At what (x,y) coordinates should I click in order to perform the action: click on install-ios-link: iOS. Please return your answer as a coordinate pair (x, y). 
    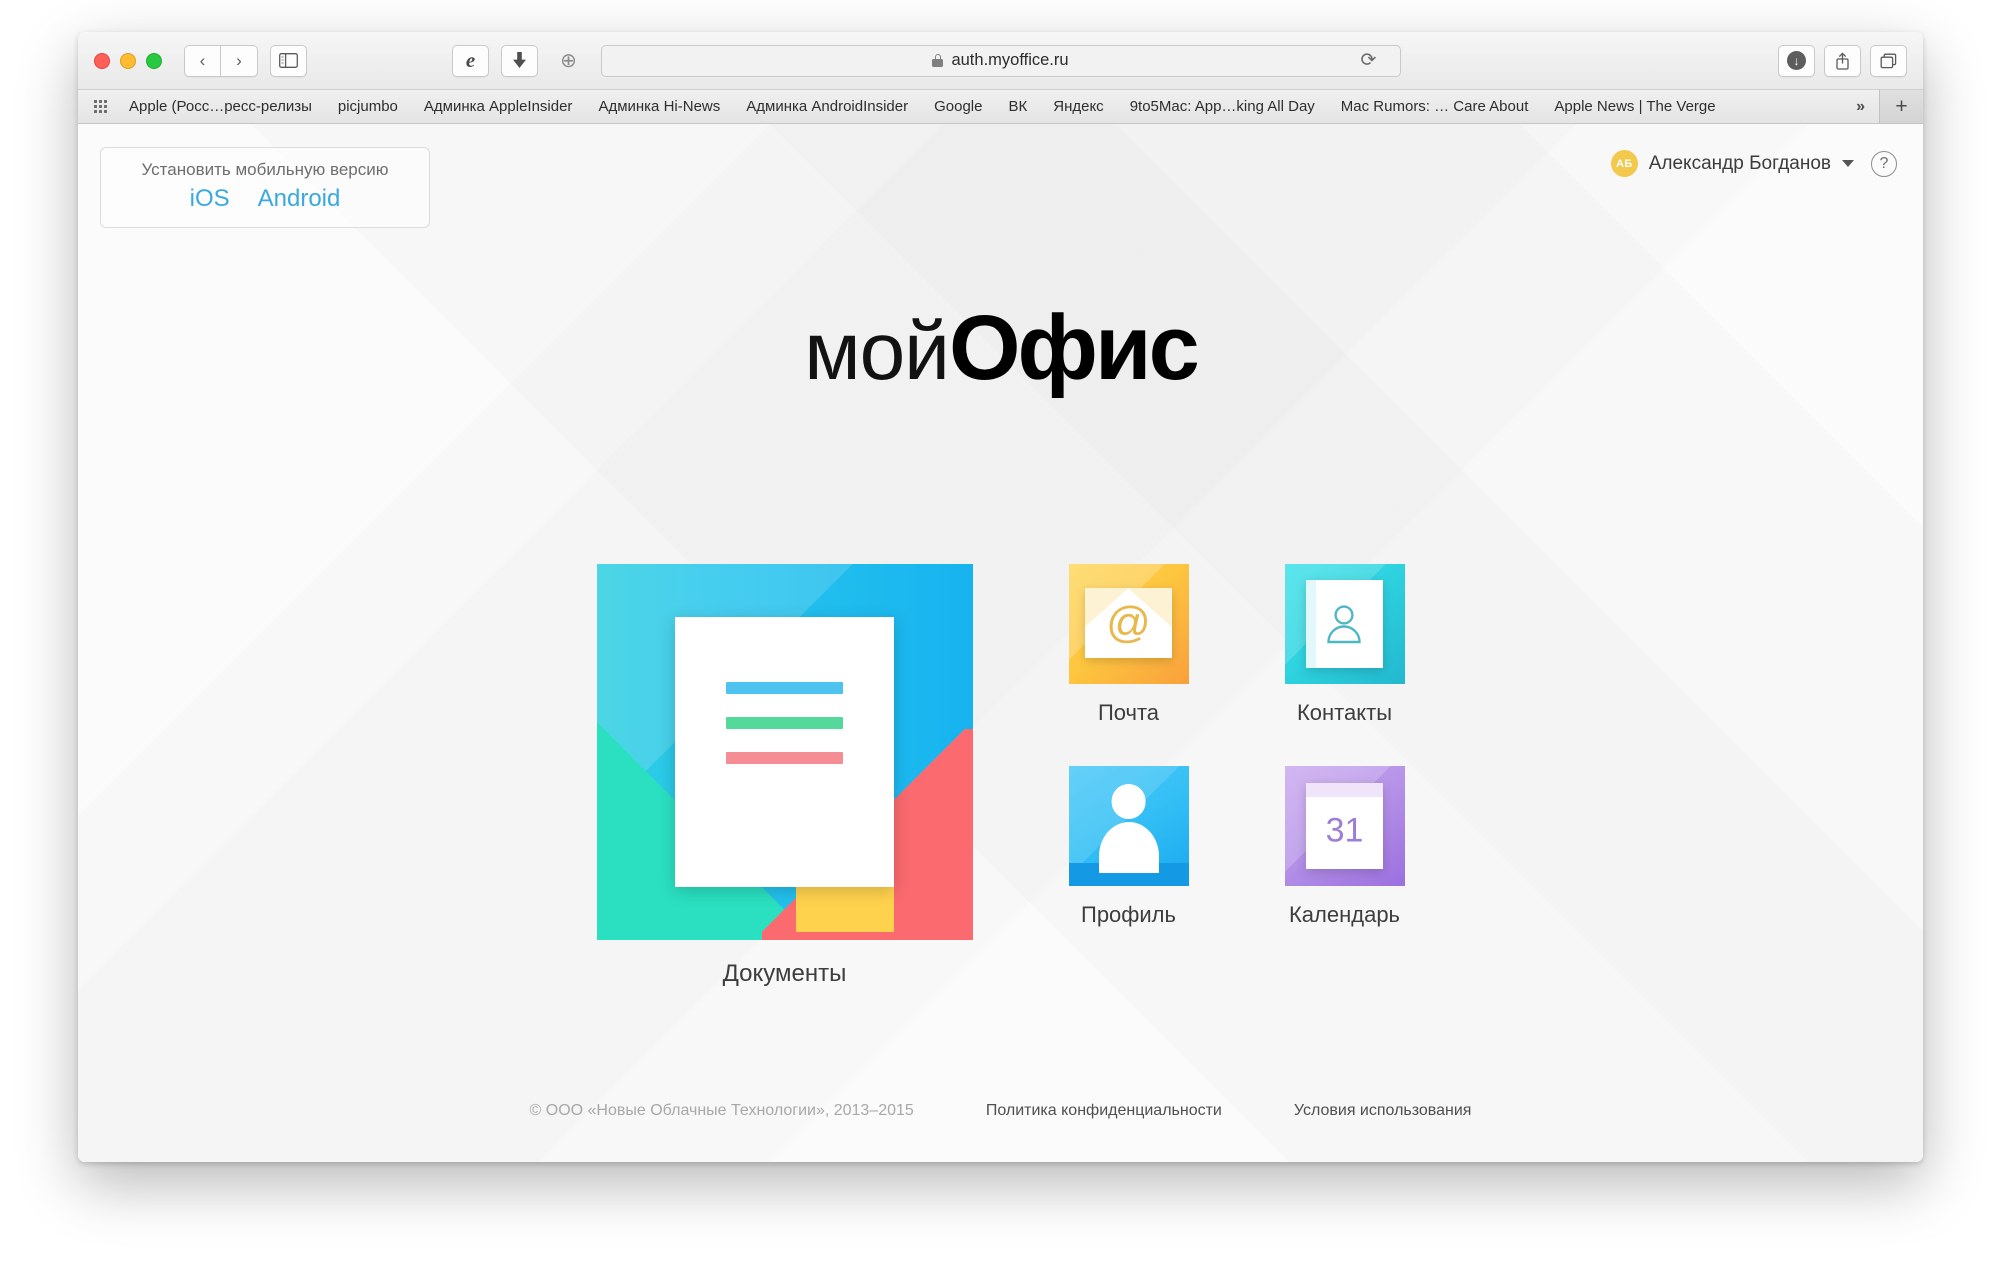
    Looking at the image, I should click on (210, 199).